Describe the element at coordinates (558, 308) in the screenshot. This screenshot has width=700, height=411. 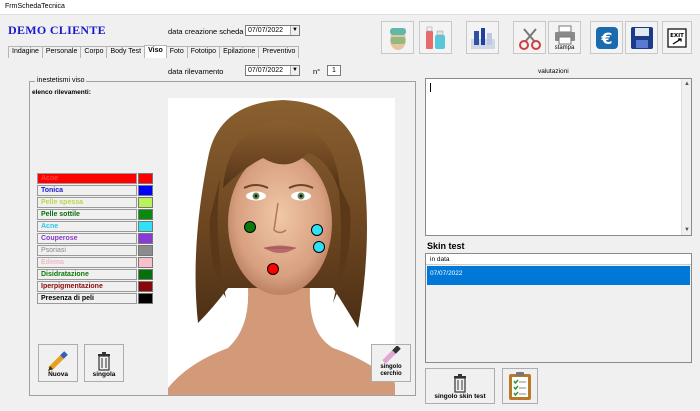
I see `skin-test-list: in data 07/07/2022` at that location.